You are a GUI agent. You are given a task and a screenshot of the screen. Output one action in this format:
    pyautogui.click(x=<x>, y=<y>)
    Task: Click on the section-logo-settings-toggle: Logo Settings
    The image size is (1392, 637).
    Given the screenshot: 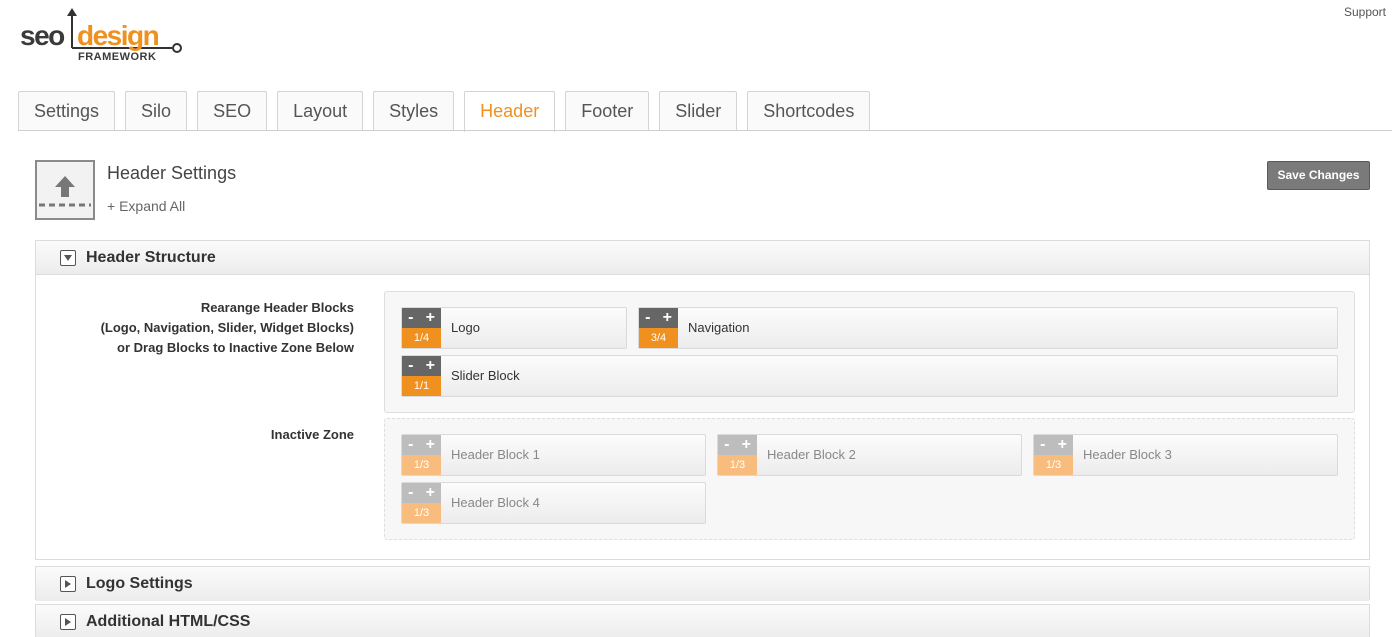 What is the action you would take?
    pyautogui.click(x=702, y=584)
    